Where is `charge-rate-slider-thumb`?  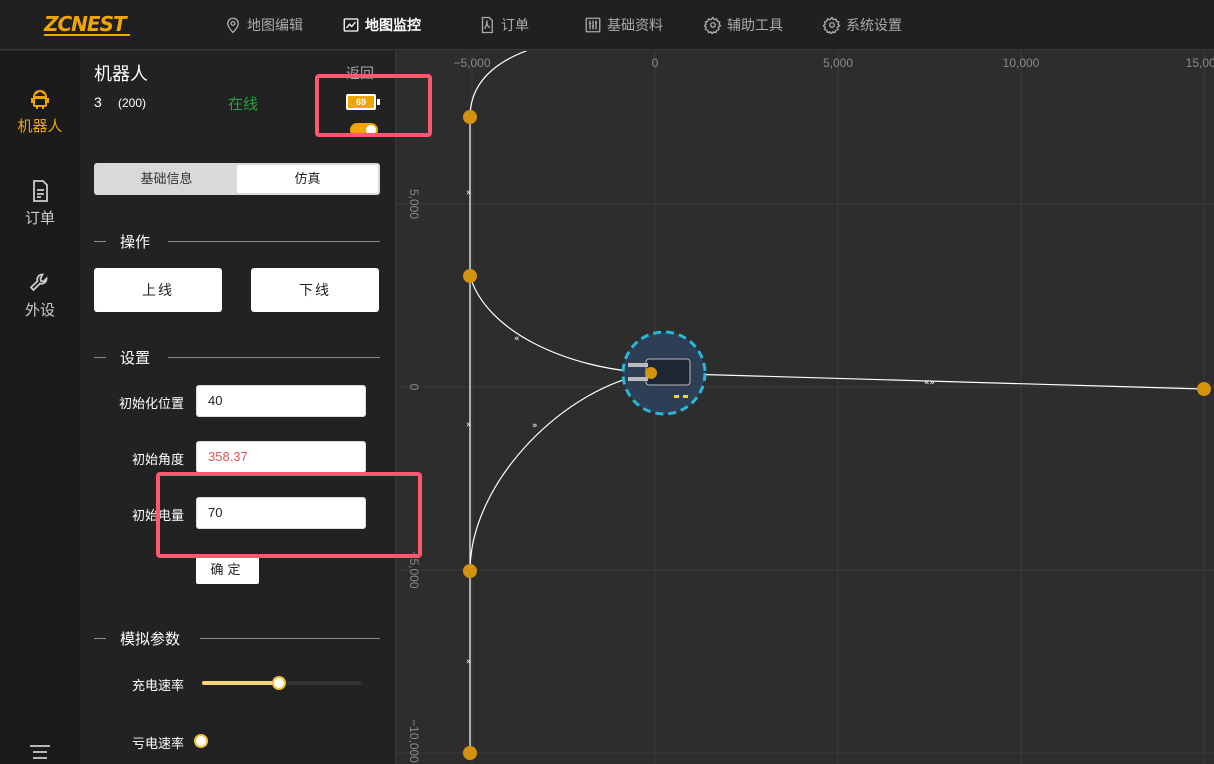 charge-rate-slider-thumb is located at coordinates (279, 683).